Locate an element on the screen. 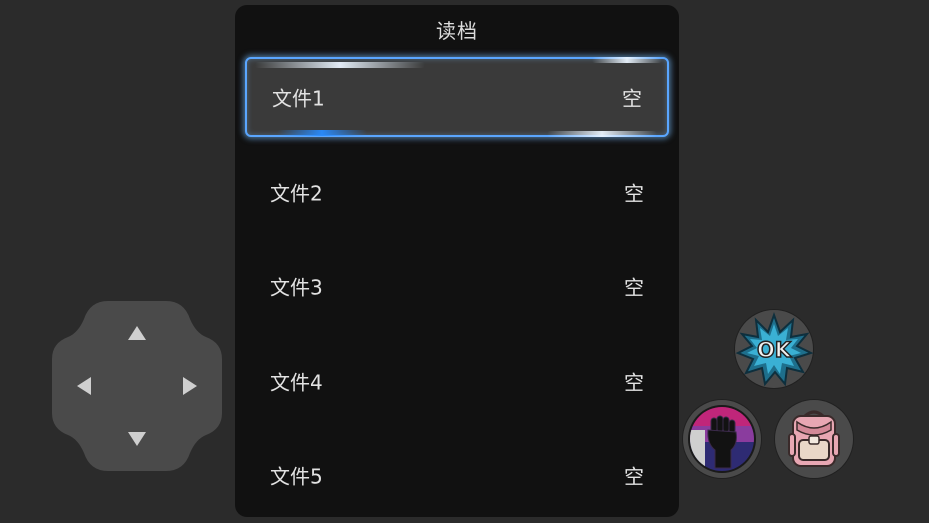 Image resolution: width=929 pixels, height=523 pixels. slot-name: 文件2 is located at coordinates (296, 193).